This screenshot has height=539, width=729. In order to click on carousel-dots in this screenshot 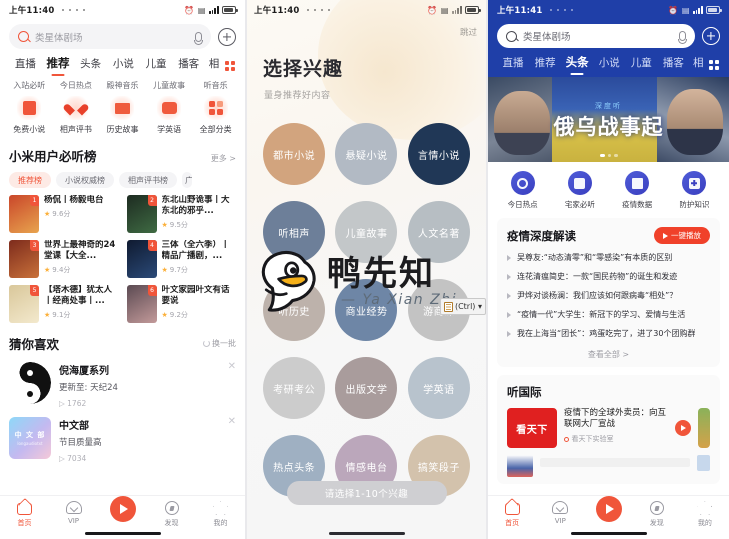, I will do `click(608, 155)`.